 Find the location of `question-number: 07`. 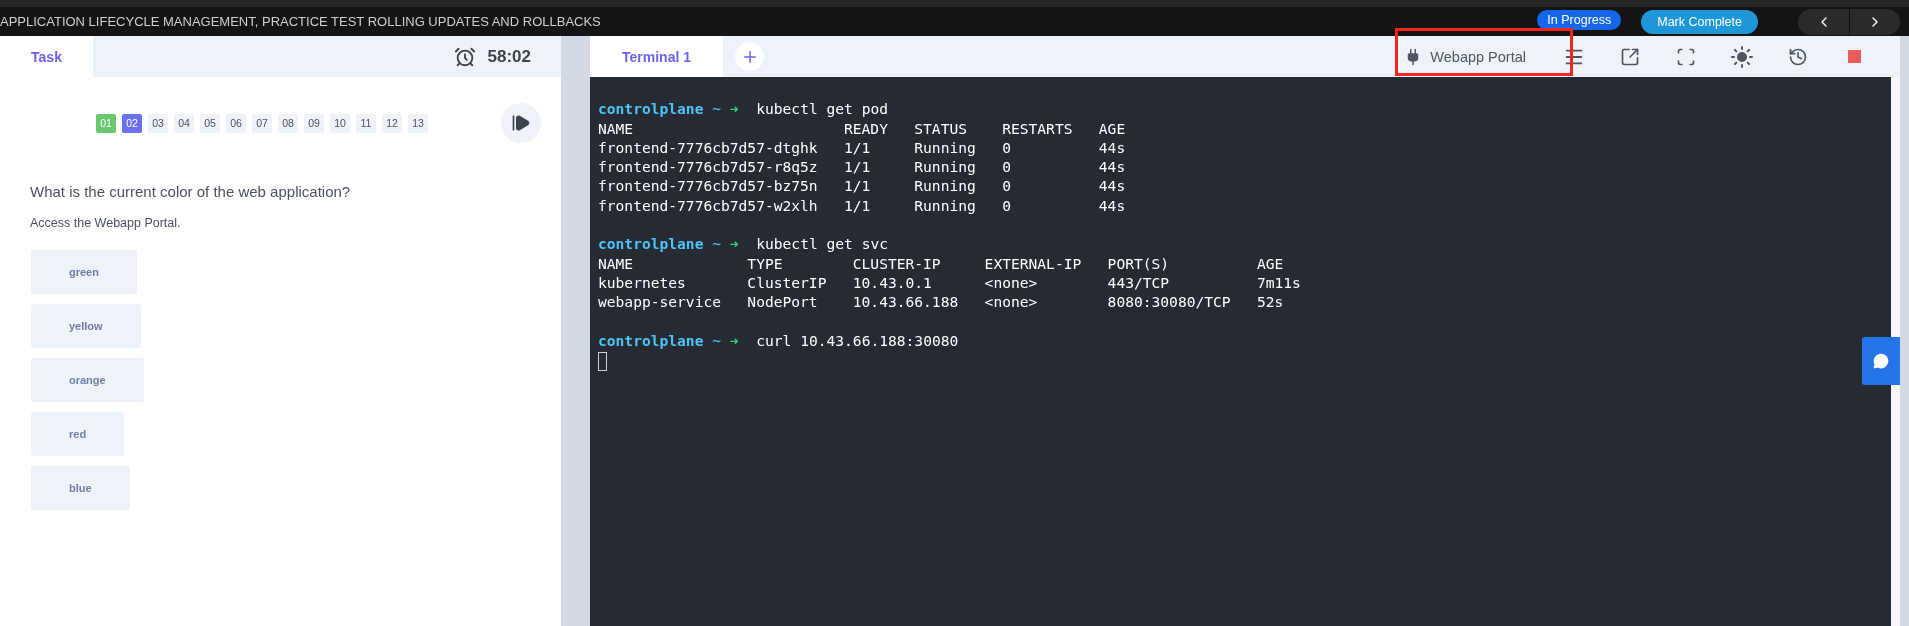

question-number: 07 is located at coordinates (262, 123).